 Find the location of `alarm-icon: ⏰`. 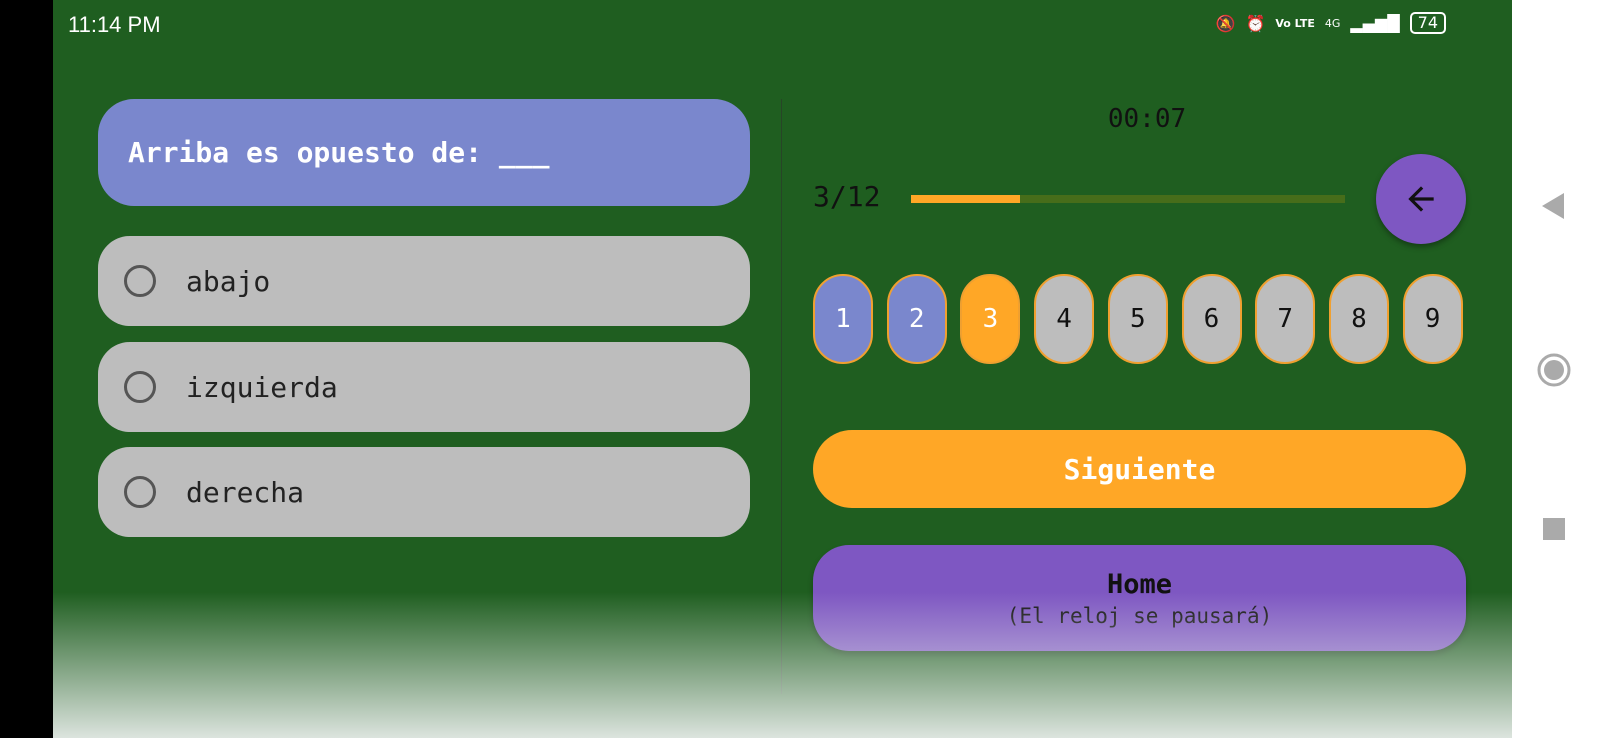

alarm-icon: ⏰ is located at coordinates (1255, 23).